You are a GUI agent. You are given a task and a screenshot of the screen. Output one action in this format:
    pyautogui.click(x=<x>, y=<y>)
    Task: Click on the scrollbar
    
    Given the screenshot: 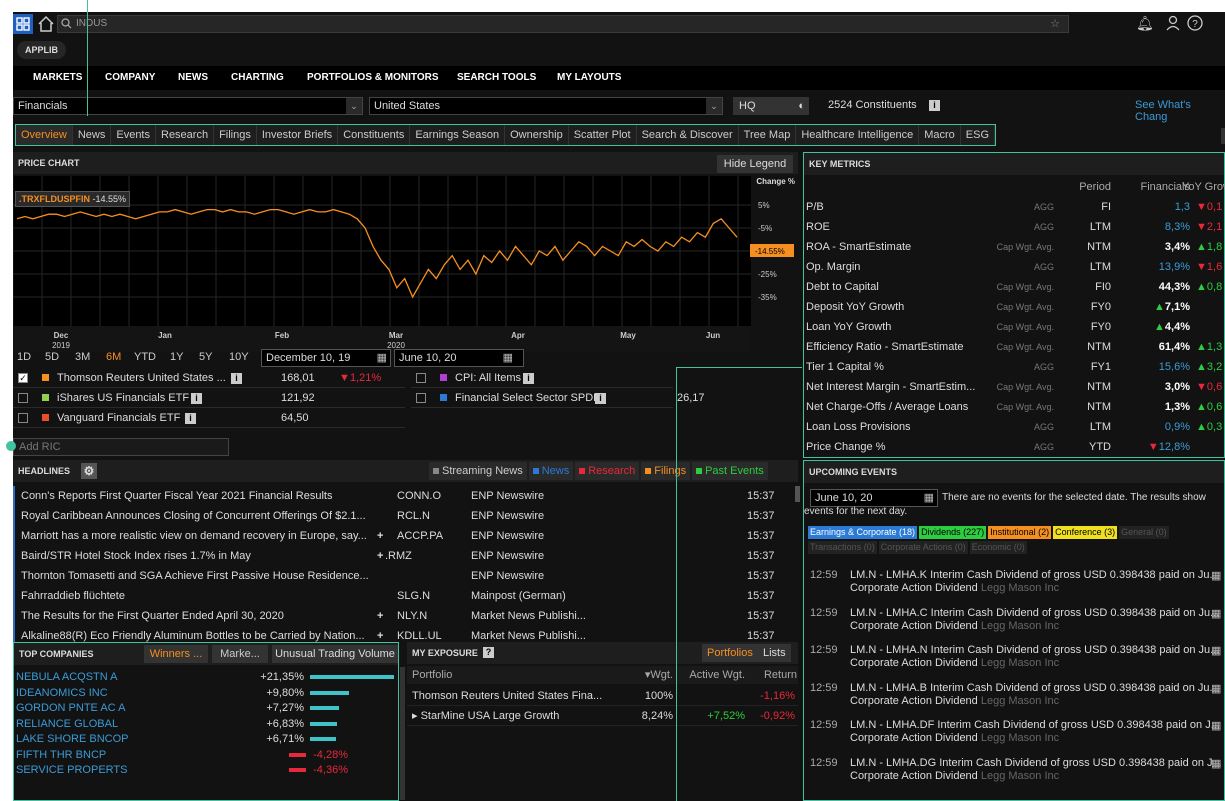 What is the action you would take?
    pyautogui.click(x=402, y=733)
    